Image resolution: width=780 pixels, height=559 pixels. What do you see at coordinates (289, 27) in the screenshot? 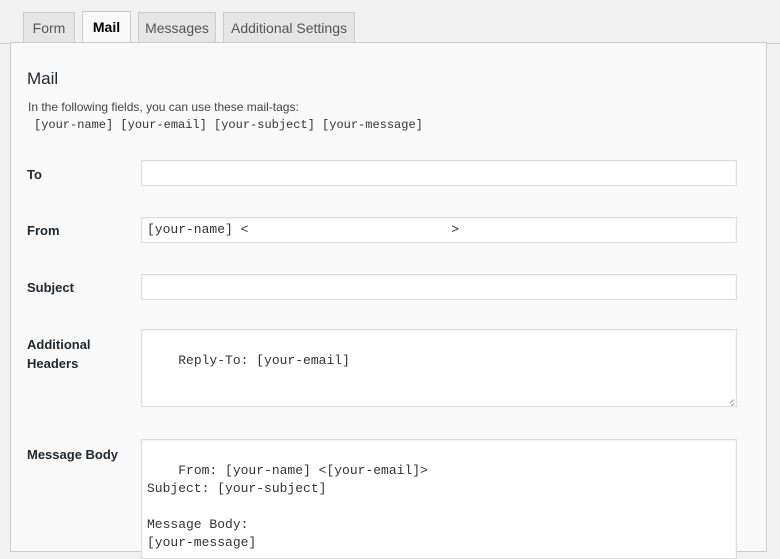
I see `tab-additional-settings: Additional Settings` at bounding box center [289, 27].